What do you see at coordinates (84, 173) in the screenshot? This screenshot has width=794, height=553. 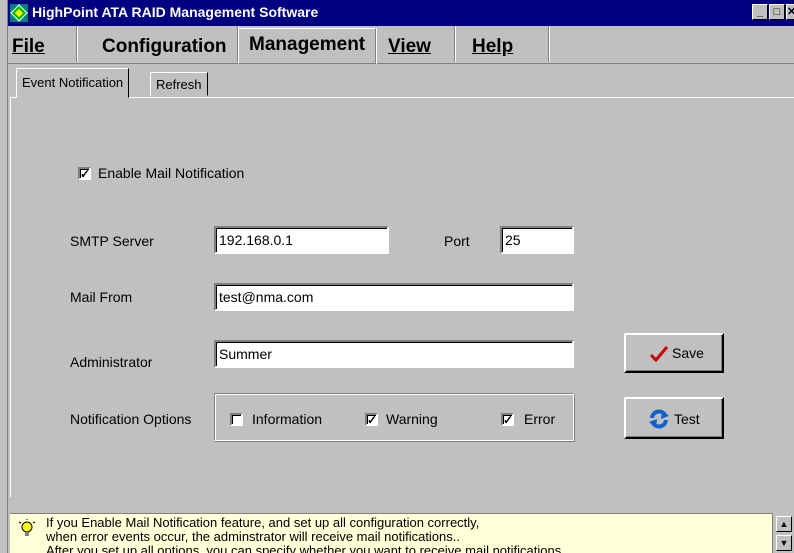 I see `enable-mail-checkbox: ✓` at bounding box center [84, 173].